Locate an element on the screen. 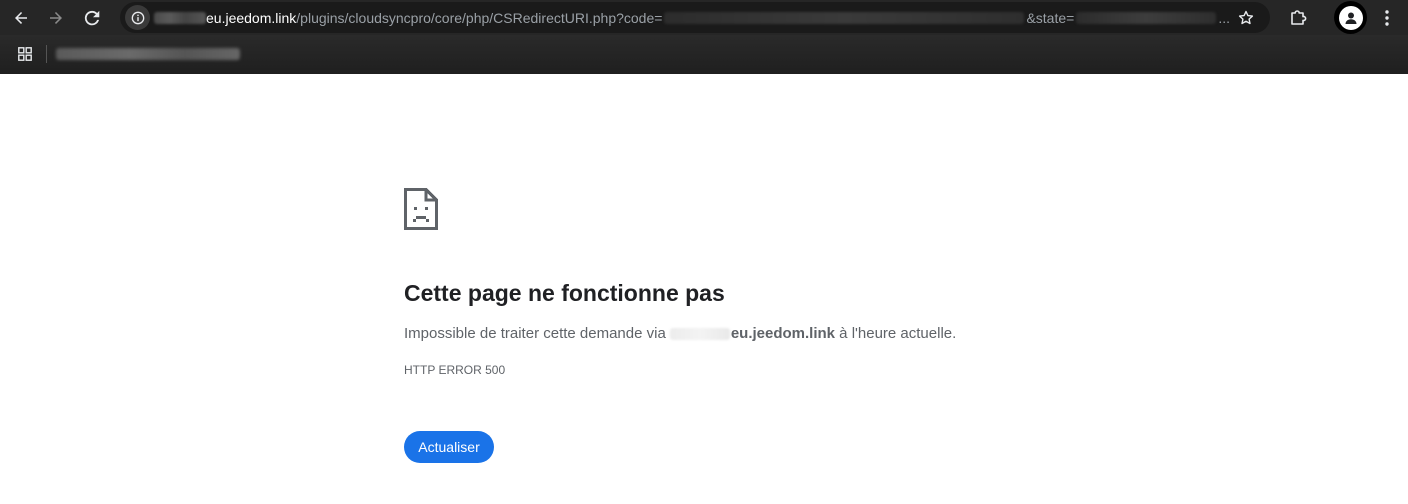  bookmark-button is located at coordinates (1246, 18).